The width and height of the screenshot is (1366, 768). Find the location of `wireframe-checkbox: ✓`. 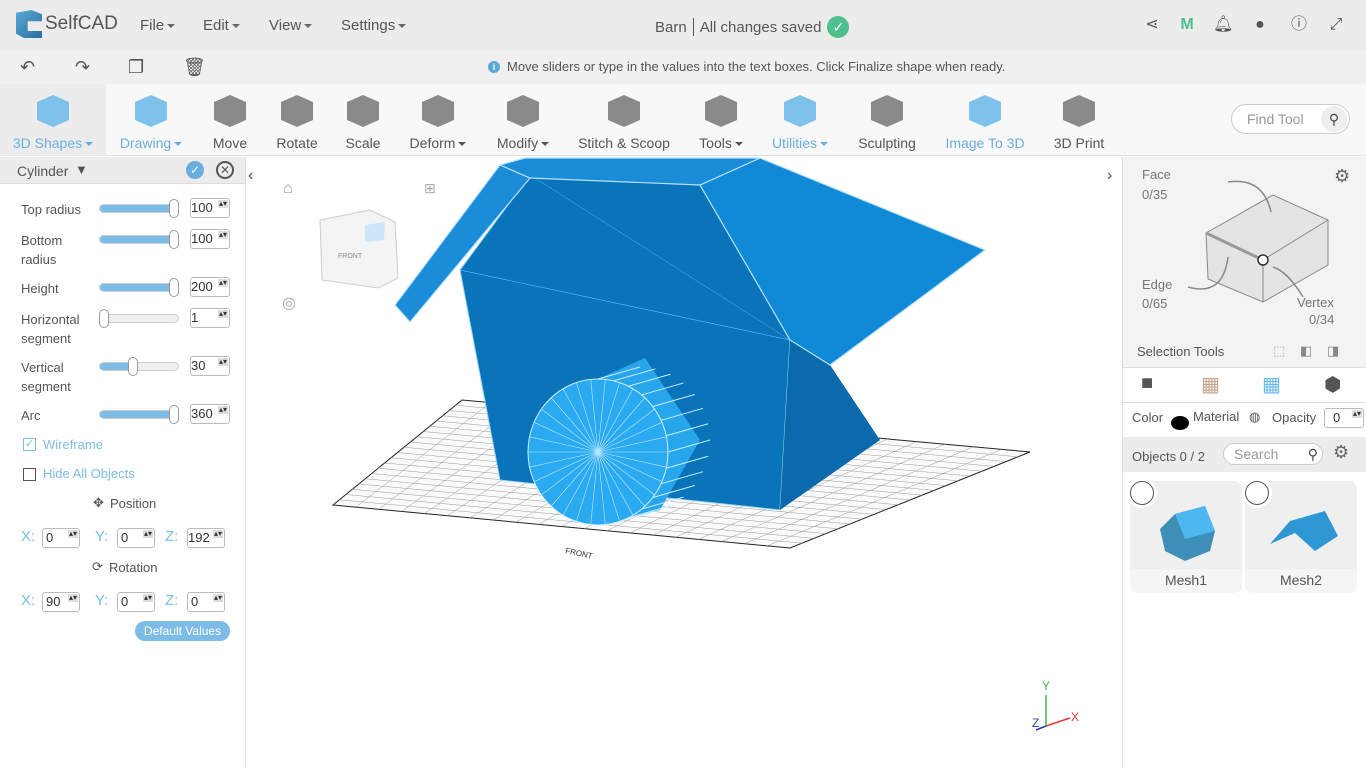

wireframe-checkbox: ✓ is located at coordinates (29, 444).